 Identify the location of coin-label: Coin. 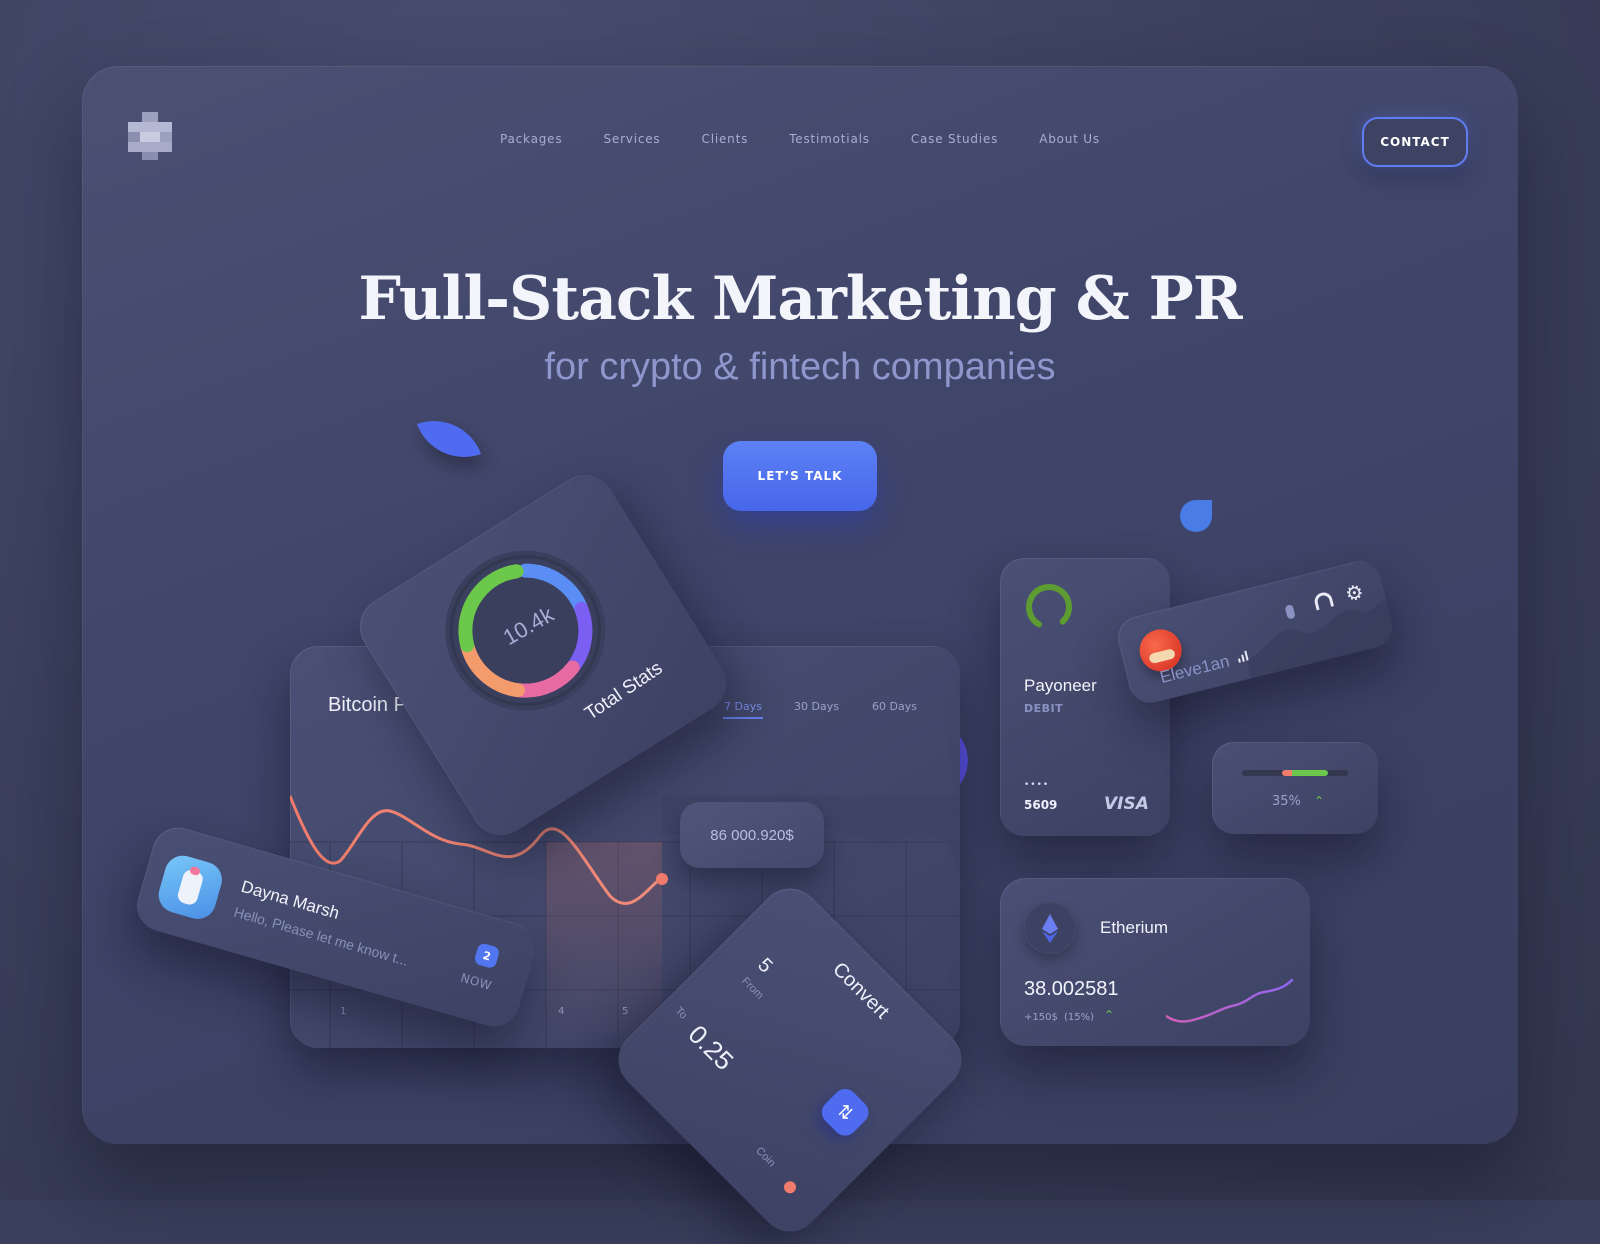
(765, 1157).